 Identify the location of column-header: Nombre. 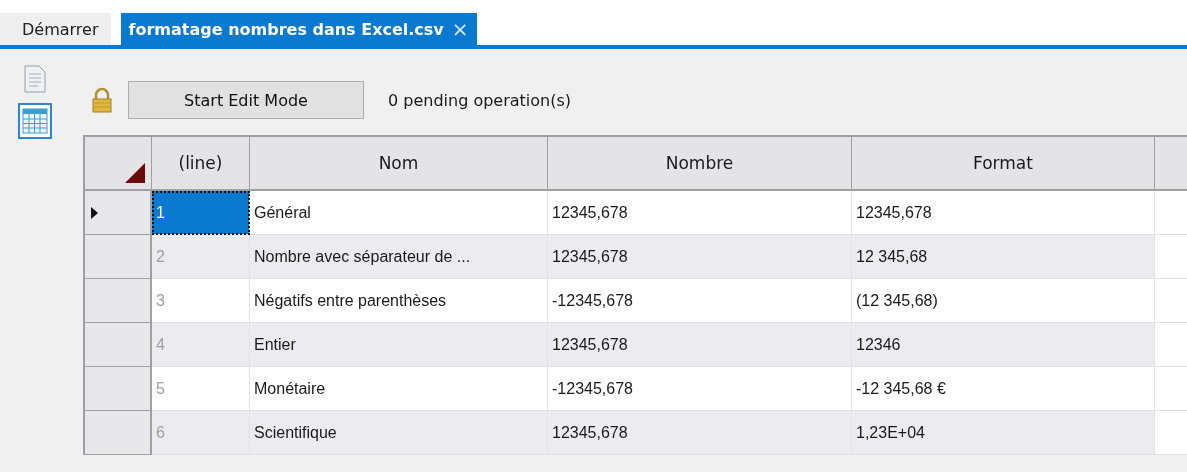
(700, 164).